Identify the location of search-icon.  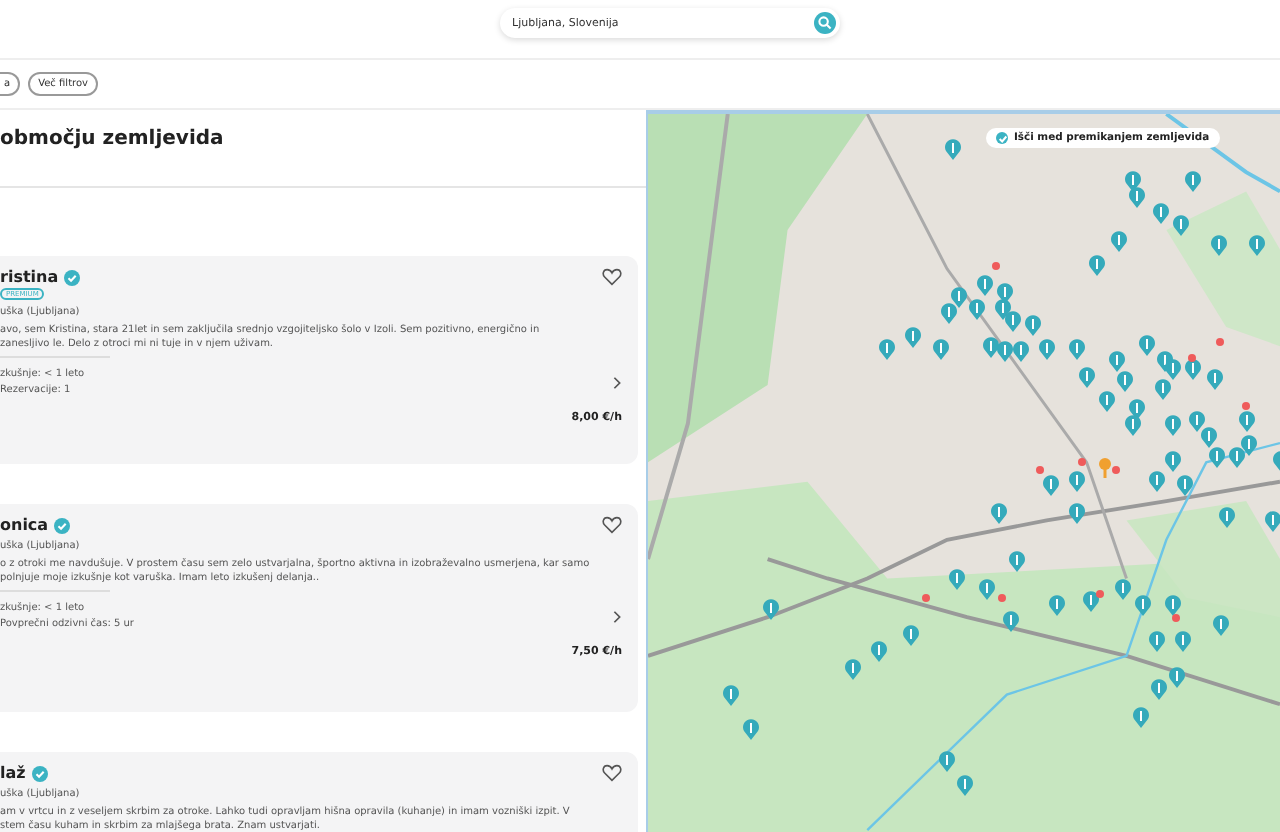
(825, 23).